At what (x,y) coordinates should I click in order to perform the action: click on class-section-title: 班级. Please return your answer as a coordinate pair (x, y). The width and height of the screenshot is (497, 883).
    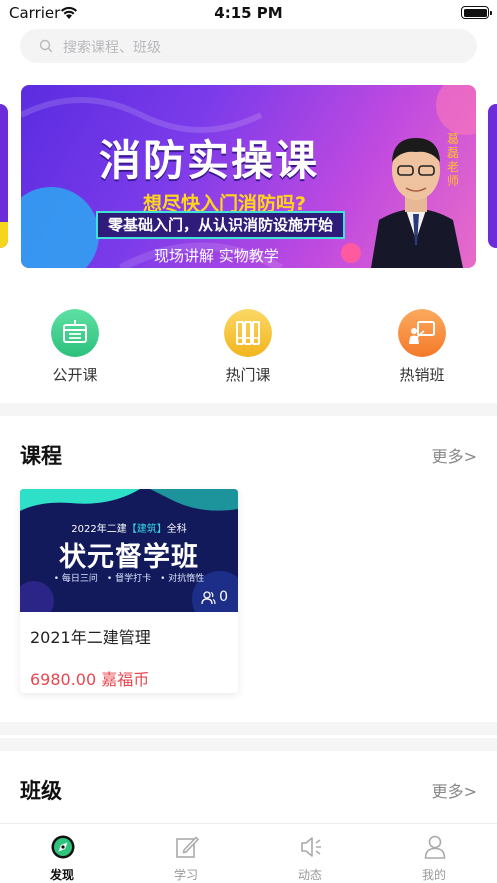
    Looking at the image, I should click on (41, 791).